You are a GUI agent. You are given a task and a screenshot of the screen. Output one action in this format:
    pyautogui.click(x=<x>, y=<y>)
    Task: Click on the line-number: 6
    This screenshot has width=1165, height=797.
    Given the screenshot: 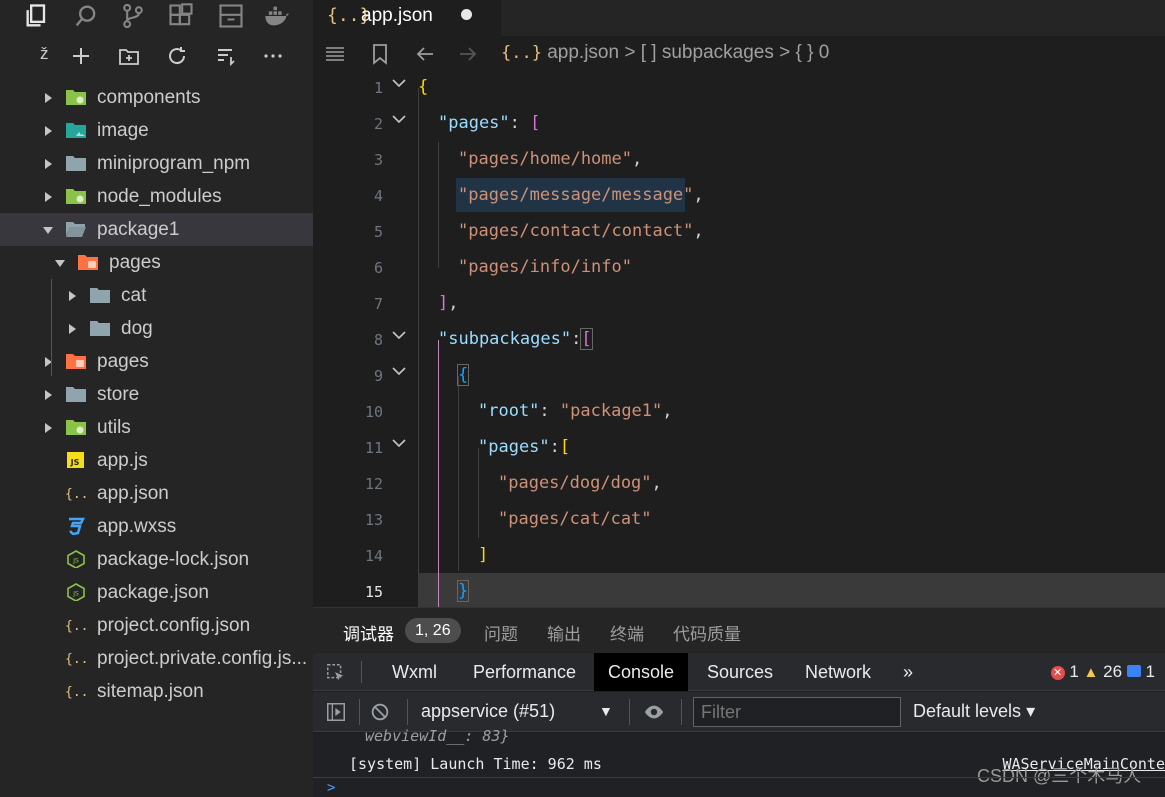 What is the action you would take?
    pyautogui.click(x=378, y=268)
    